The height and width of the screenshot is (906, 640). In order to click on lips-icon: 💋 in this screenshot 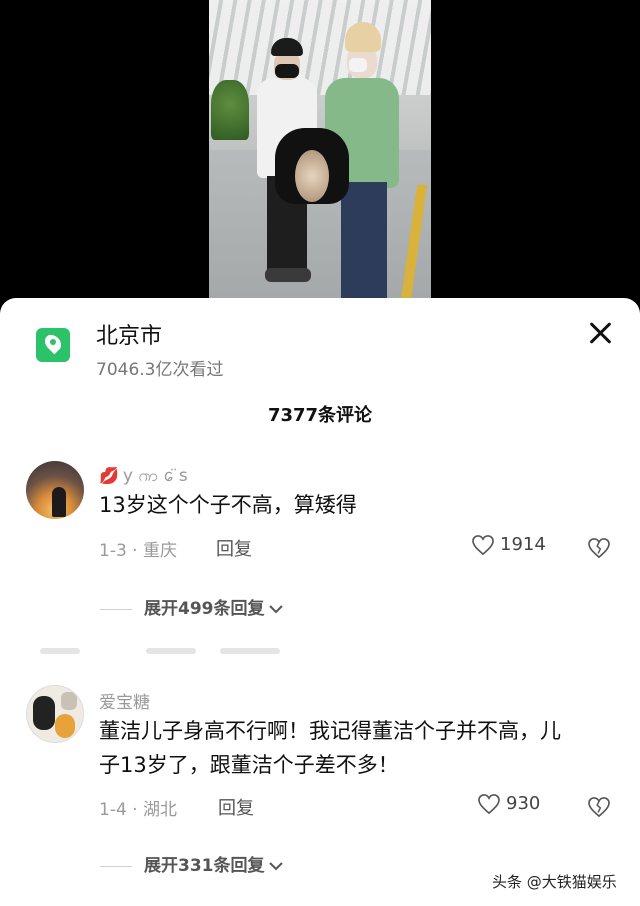, I will do `click(109, 475)`.